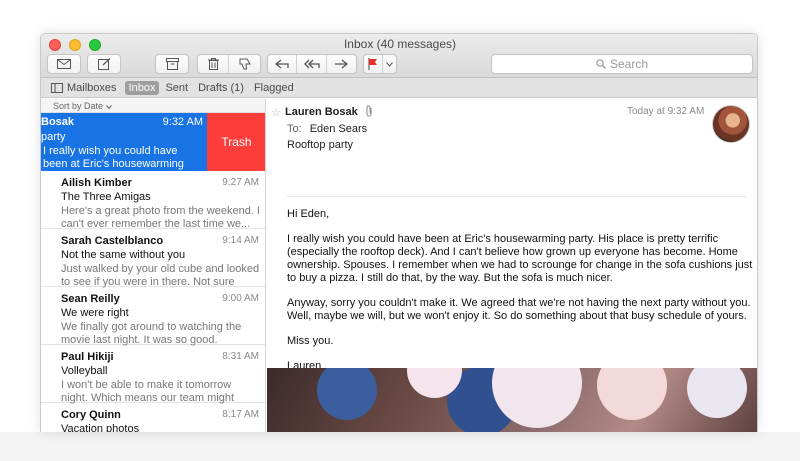 This screenshot has width=800, height=461. What do you see at coordinates (240, 356) in the screenshot?
I see `message-time: 8:31 AM` at bounding box center [240, 356].